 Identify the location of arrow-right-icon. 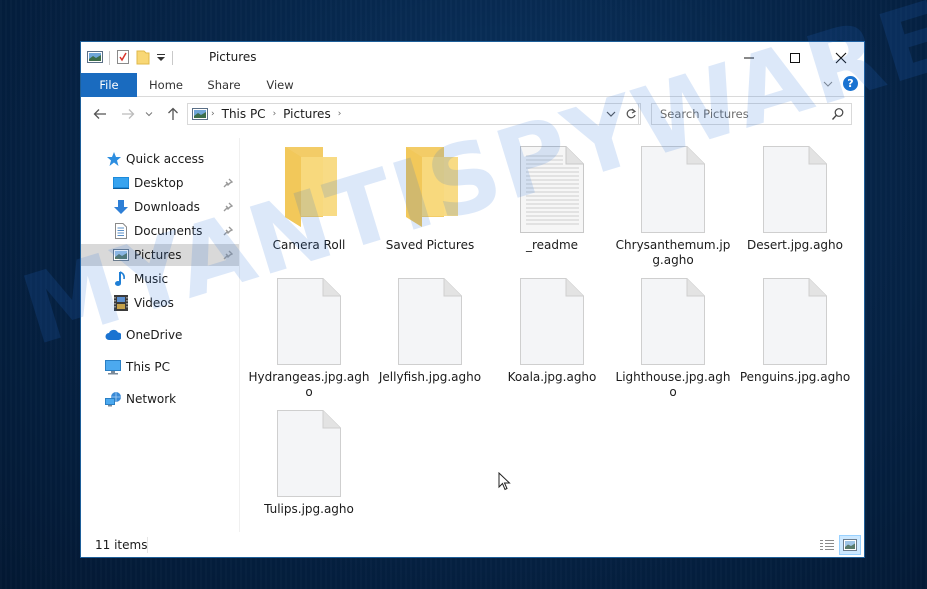
(128, 114).